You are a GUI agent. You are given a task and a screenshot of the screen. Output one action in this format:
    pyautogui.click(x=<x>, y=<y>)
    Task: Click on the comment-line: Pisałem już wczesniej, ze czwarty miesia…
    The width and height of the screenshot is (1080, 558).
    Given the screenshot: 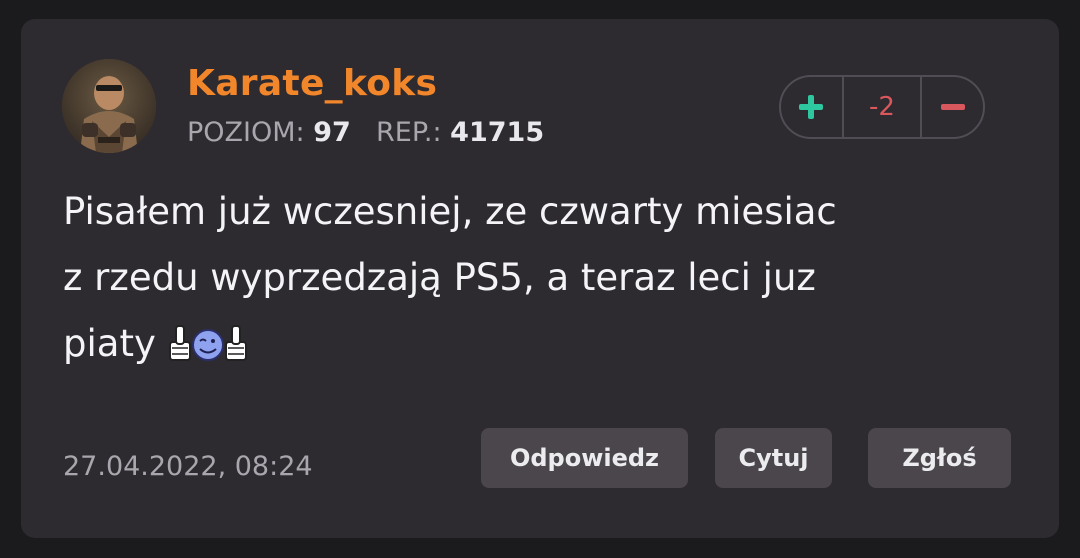 What is the action you would take?
    pyautogui.click(x=450, y=211)
    